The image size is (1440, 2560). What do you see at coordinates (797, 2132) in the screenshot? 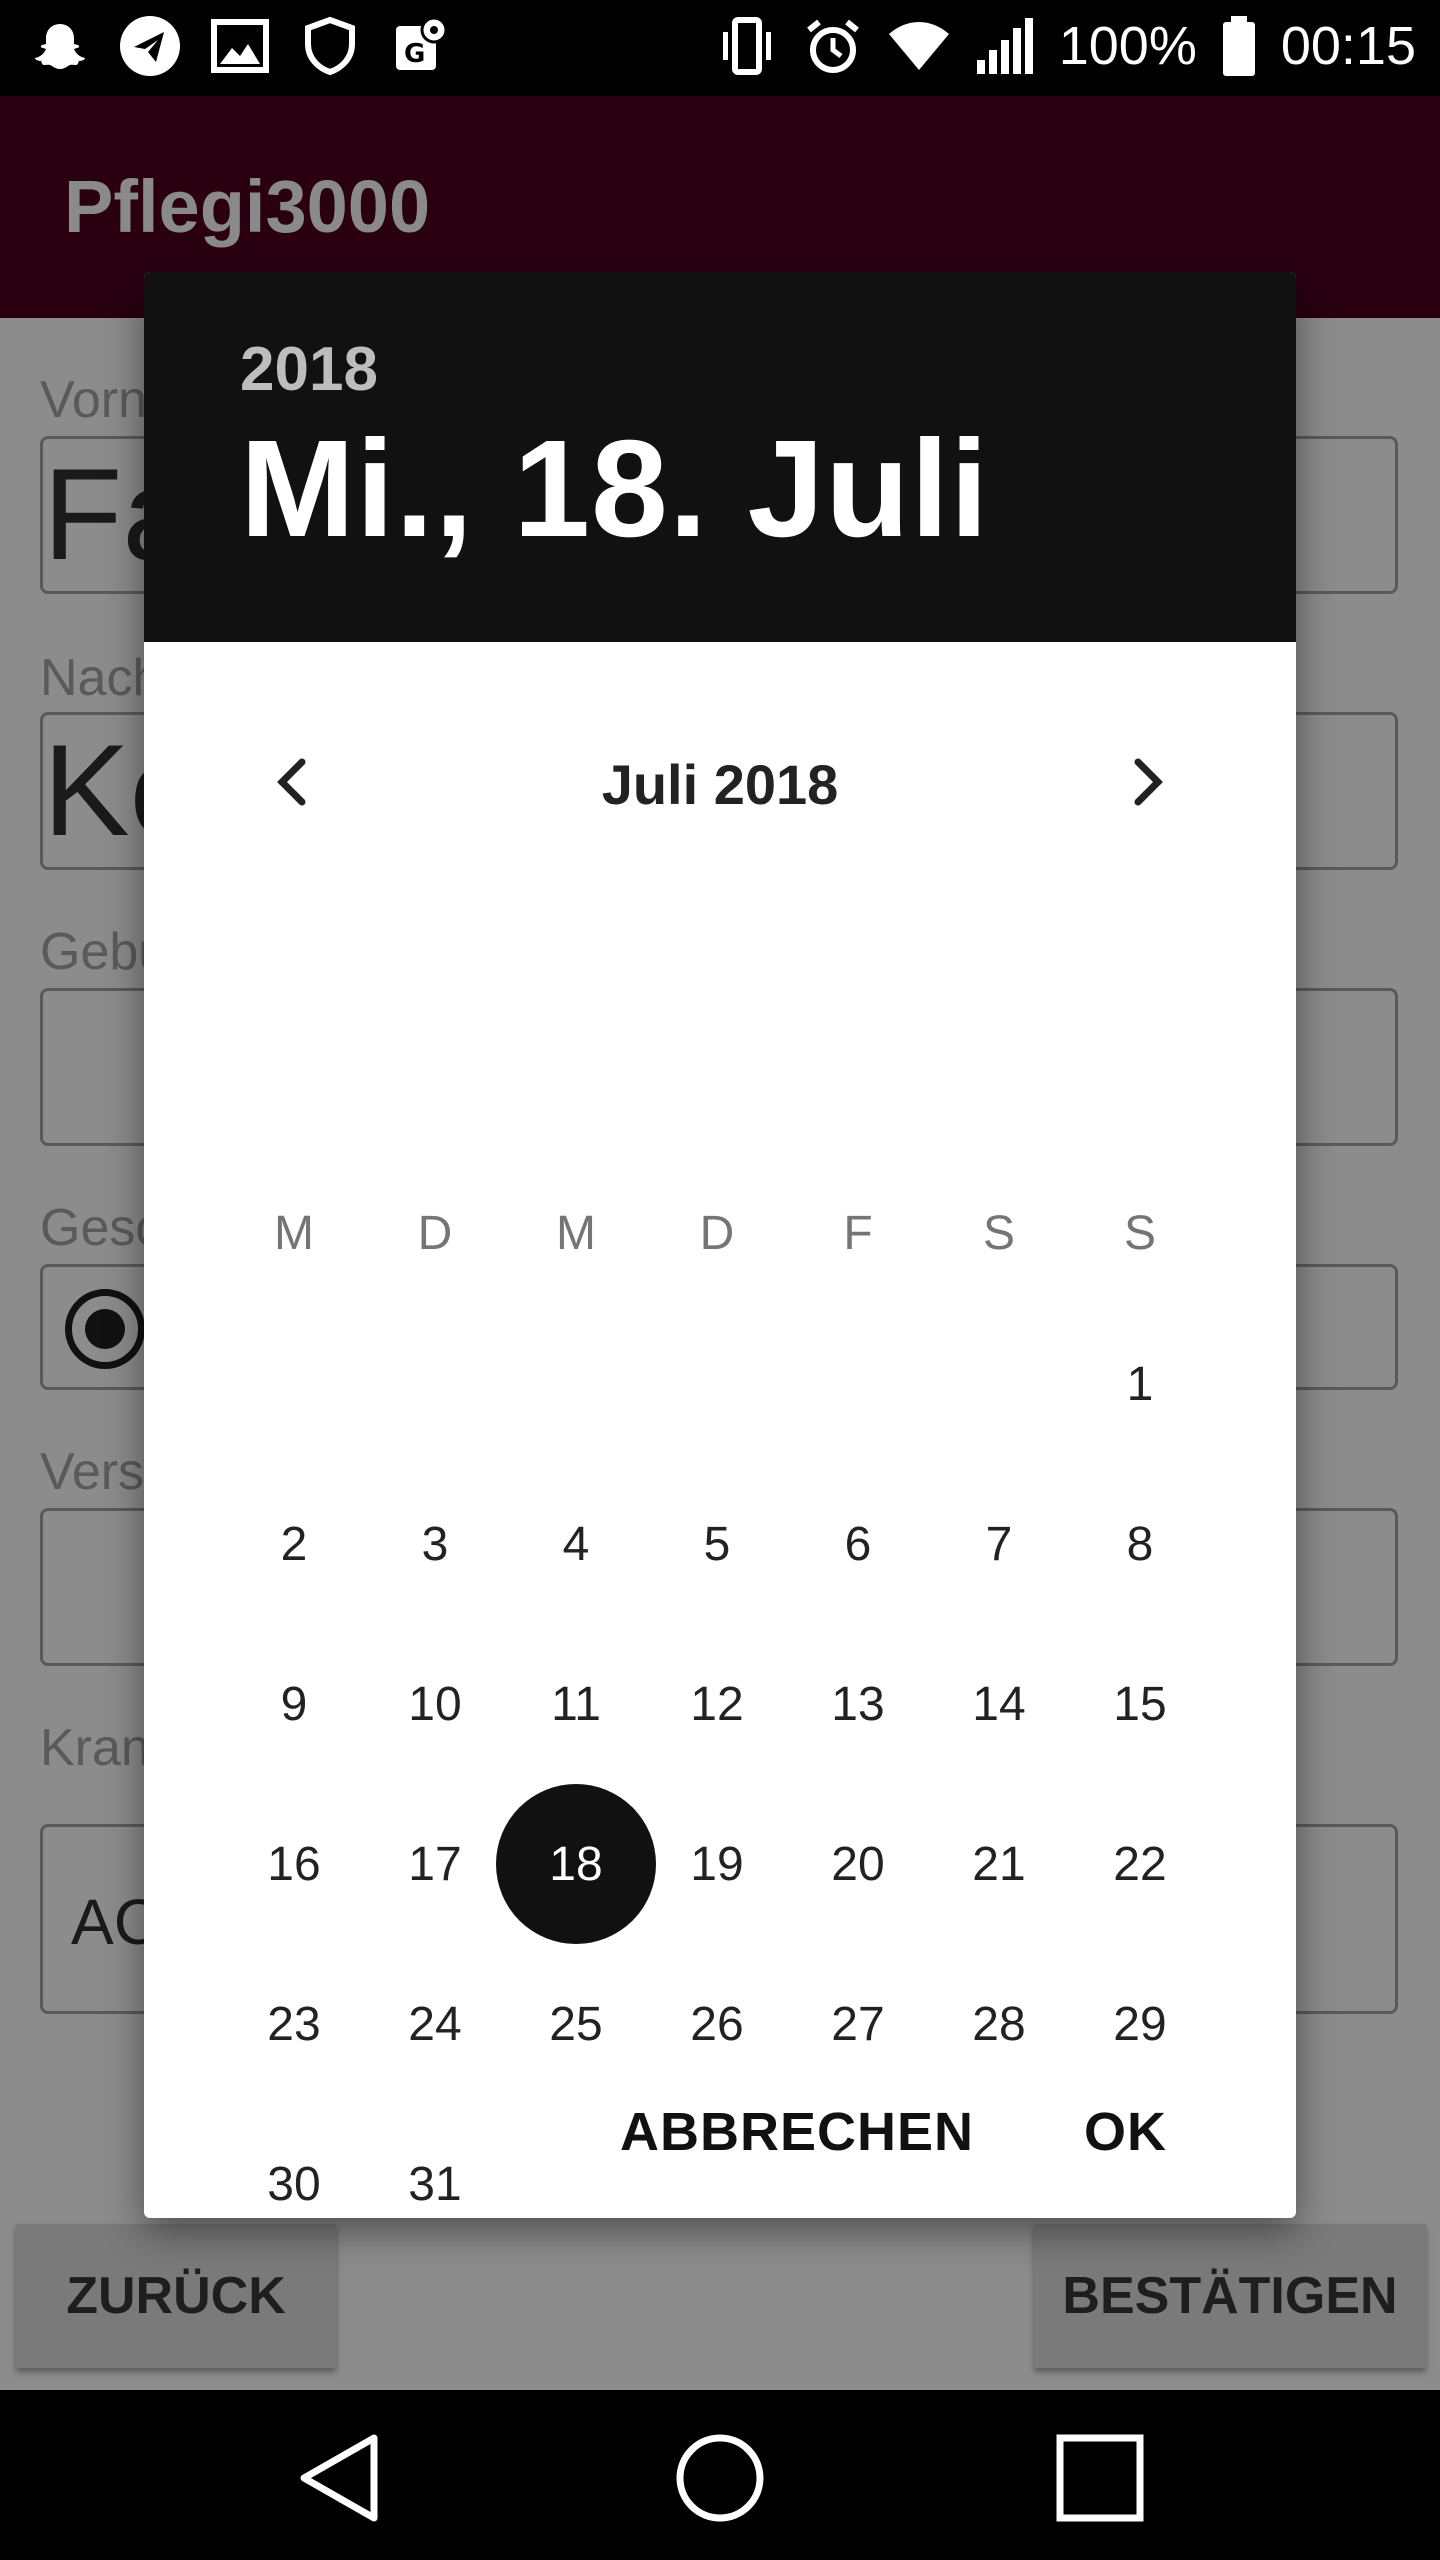
I see `cancel-button: ABBRECHEN` at bounding box center [797, 2132].